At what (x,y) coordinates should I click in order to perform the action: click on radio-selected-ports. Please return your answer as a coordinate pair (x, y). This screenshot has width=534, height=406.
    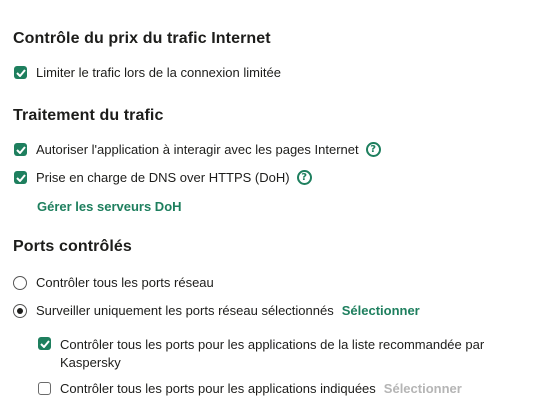
    Looking at the image, I should click on (20, 310).